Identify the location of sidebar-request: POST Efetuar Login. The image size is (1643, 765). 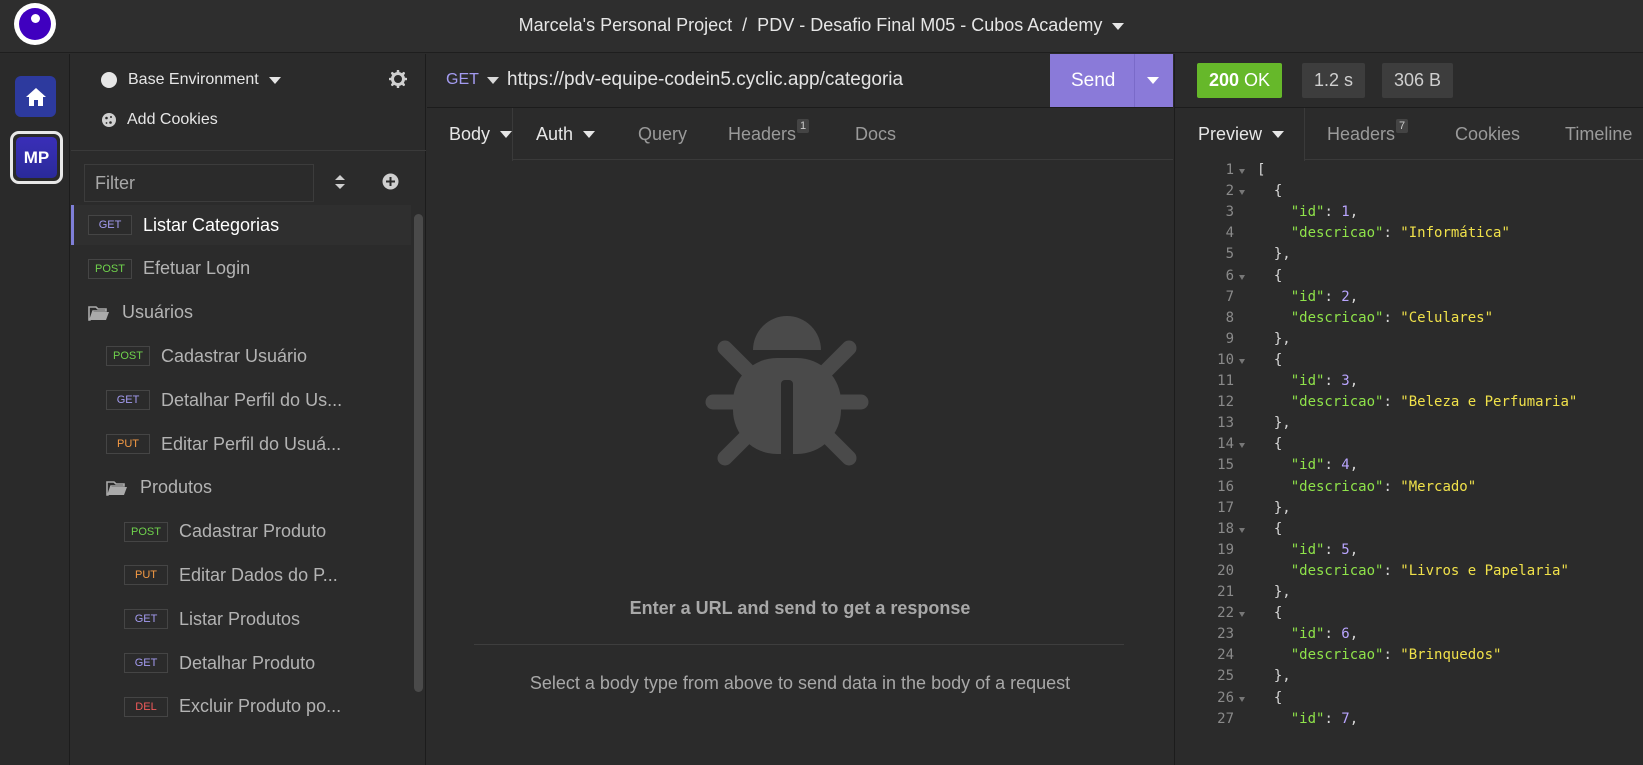
(241, 269).